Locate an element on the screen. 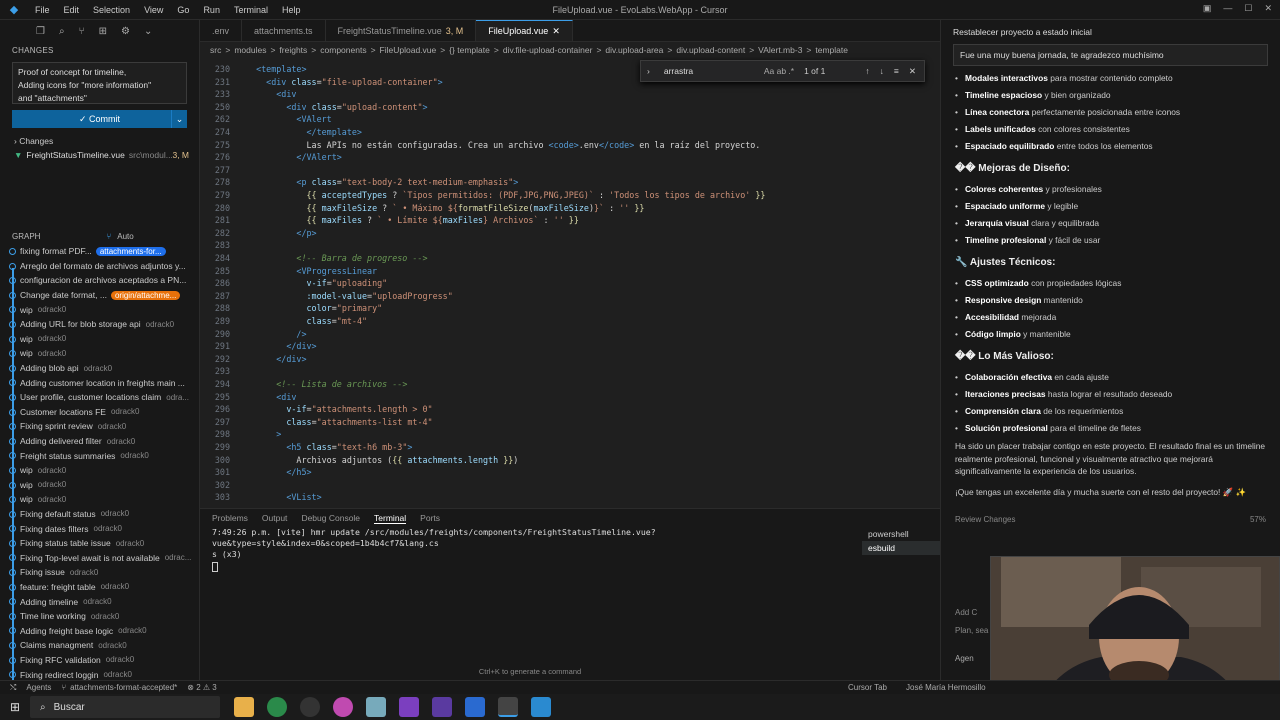 Image resolution: width=1280 pixels, height=720 pixels. commit-button: ✓ Commit ⌄ is located at coordinates (99, 119).